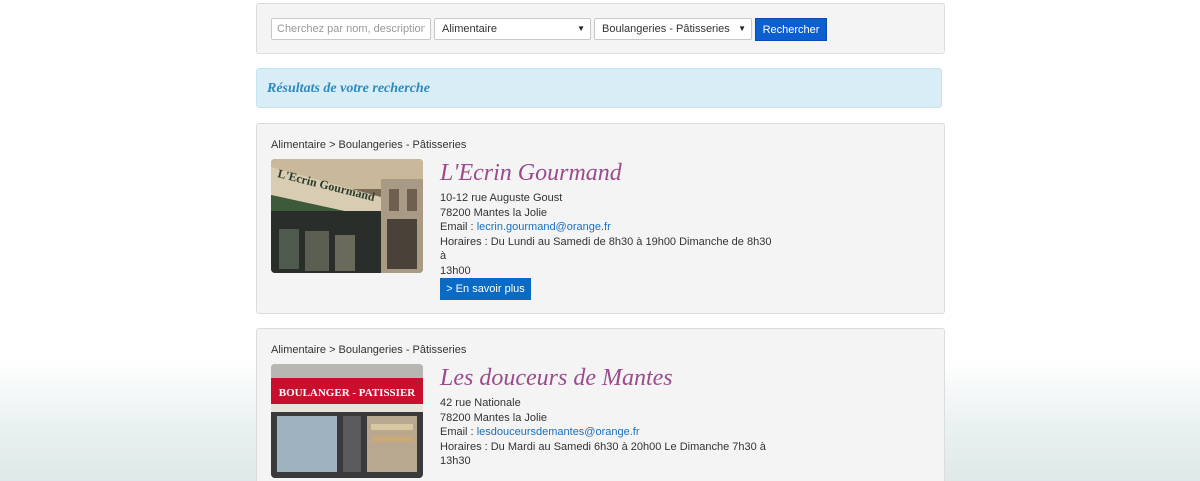 The height and width of the screenshot is (481, 1200). I want to click on email-link: lesdouceursdemantes@orange.fr, so click(558, 432).